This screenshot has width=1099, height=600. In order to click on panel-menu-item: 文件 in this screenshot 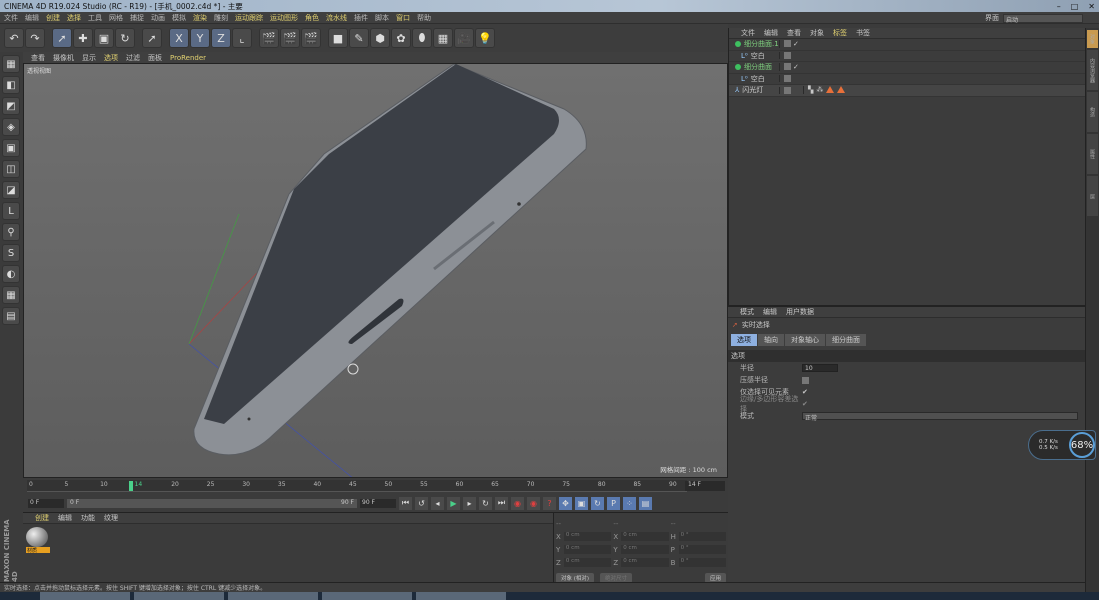, I will do `click(748, 33)`.